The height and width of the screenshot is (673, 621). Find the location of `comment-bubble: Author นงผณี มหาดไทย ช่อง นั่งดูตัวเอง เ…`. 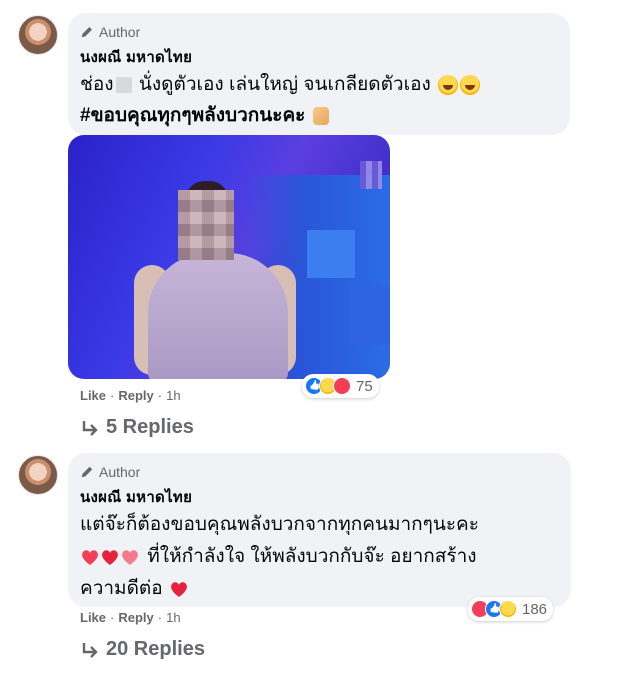

comment-bubble: Author นงผณี มหาดไทย ช่อง นั่งดูตัวเอง เ… is located at coordinates (319, 74).